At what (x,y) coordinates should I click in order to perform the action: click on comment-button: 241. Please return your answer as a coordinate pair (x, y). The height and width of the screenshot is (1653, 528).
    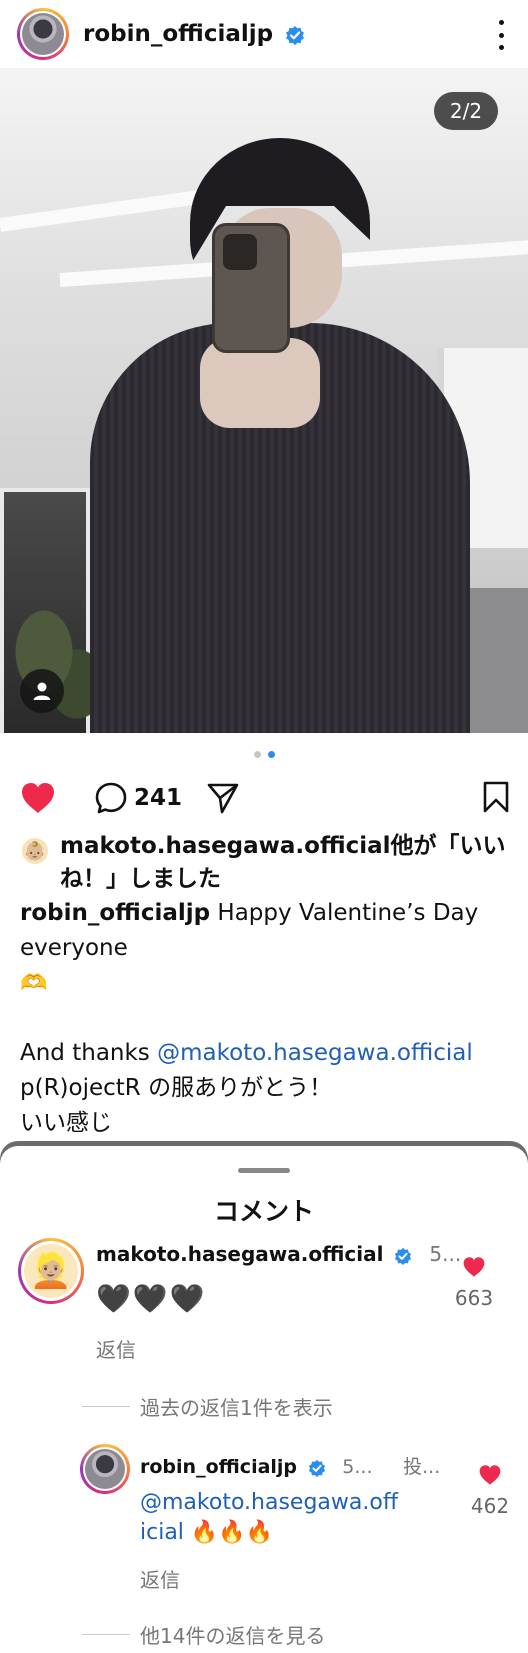
    Looking at the image, I should click on (138, 798).